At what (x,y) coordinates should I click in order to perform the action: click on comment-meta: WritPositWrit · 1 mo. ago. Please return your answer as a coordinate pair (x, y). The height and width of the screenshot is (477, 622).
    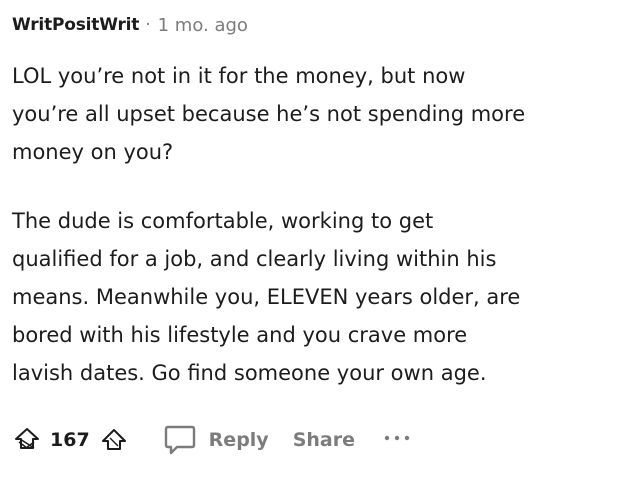
    Looking at the image, I should click on (130, 25).